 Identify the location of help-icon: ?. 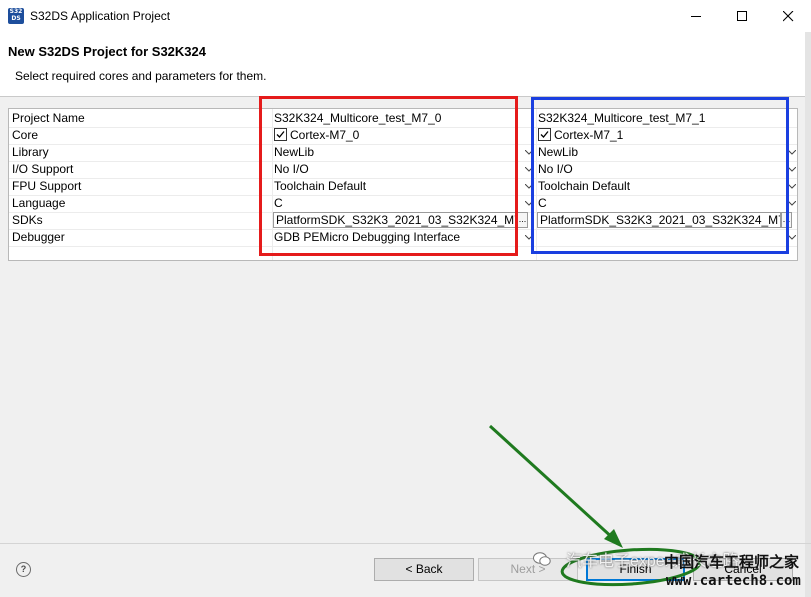
(23, 569).